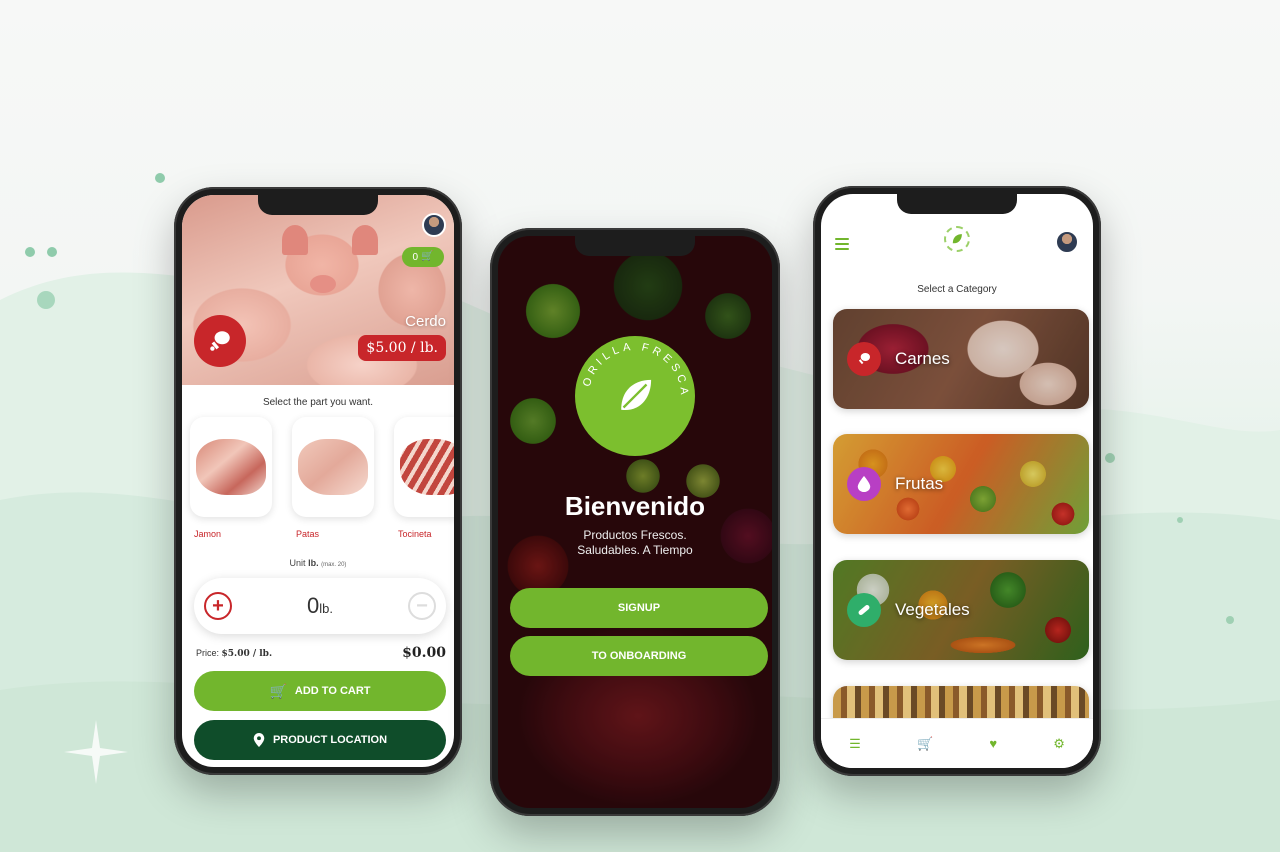 The height and width of the screenshot is (852, 1280). I want to click on gear-icon: ⚙, so click(1059, 744).